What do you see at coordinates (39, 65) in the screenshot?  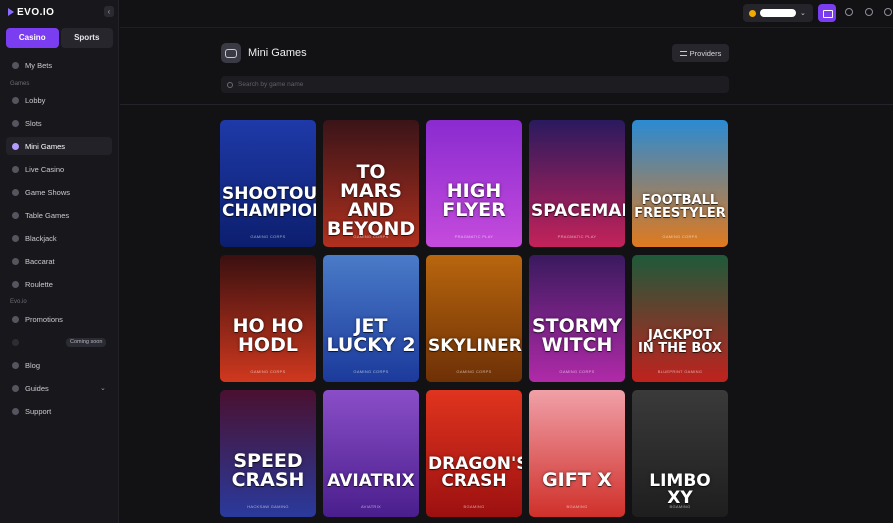 I see `sidebar-item-label: My Bets` at bounding box center [39, 65].